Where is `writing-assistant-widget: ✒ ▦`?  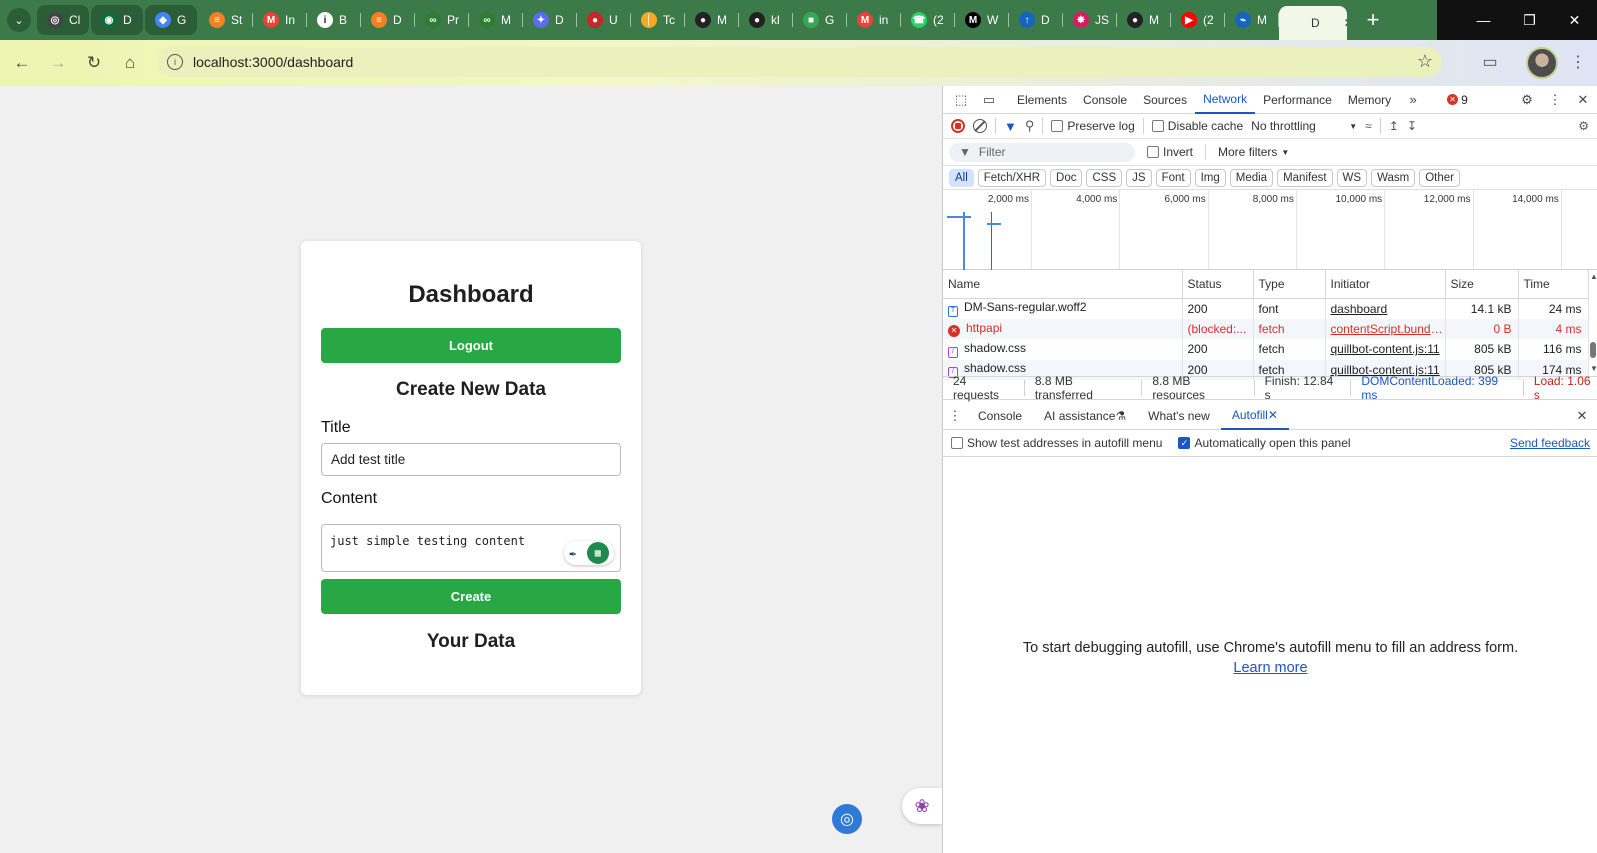
writing-assistant-widget: ✒ ▦ is located at coordinates (589, 553).